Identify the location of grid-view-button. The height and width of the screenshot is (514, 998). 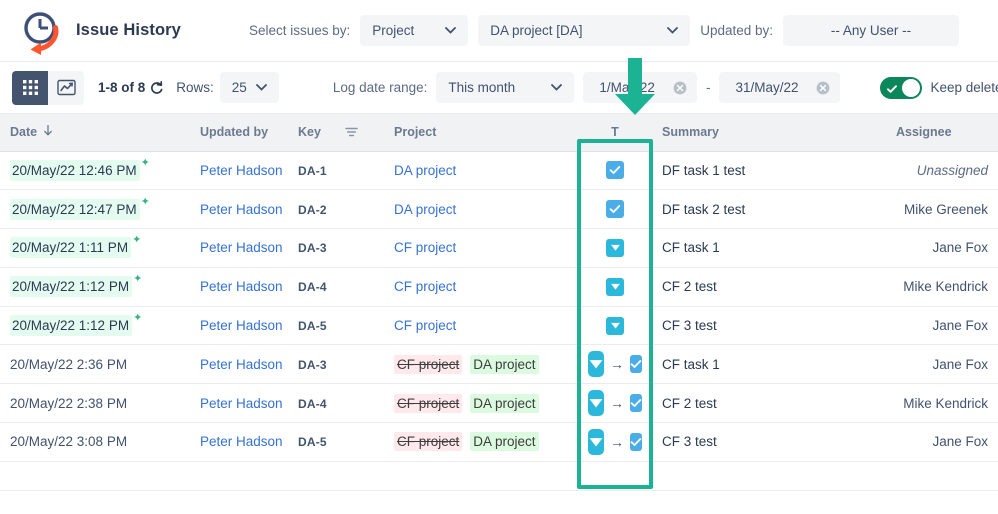
(30, 87).